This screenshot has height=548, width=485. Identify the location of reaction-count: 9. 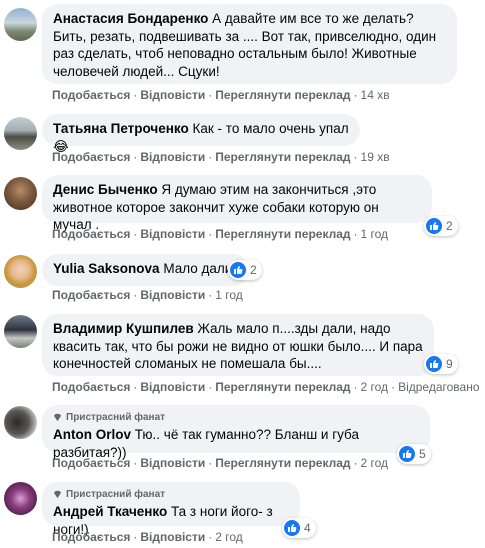
(441, 364).